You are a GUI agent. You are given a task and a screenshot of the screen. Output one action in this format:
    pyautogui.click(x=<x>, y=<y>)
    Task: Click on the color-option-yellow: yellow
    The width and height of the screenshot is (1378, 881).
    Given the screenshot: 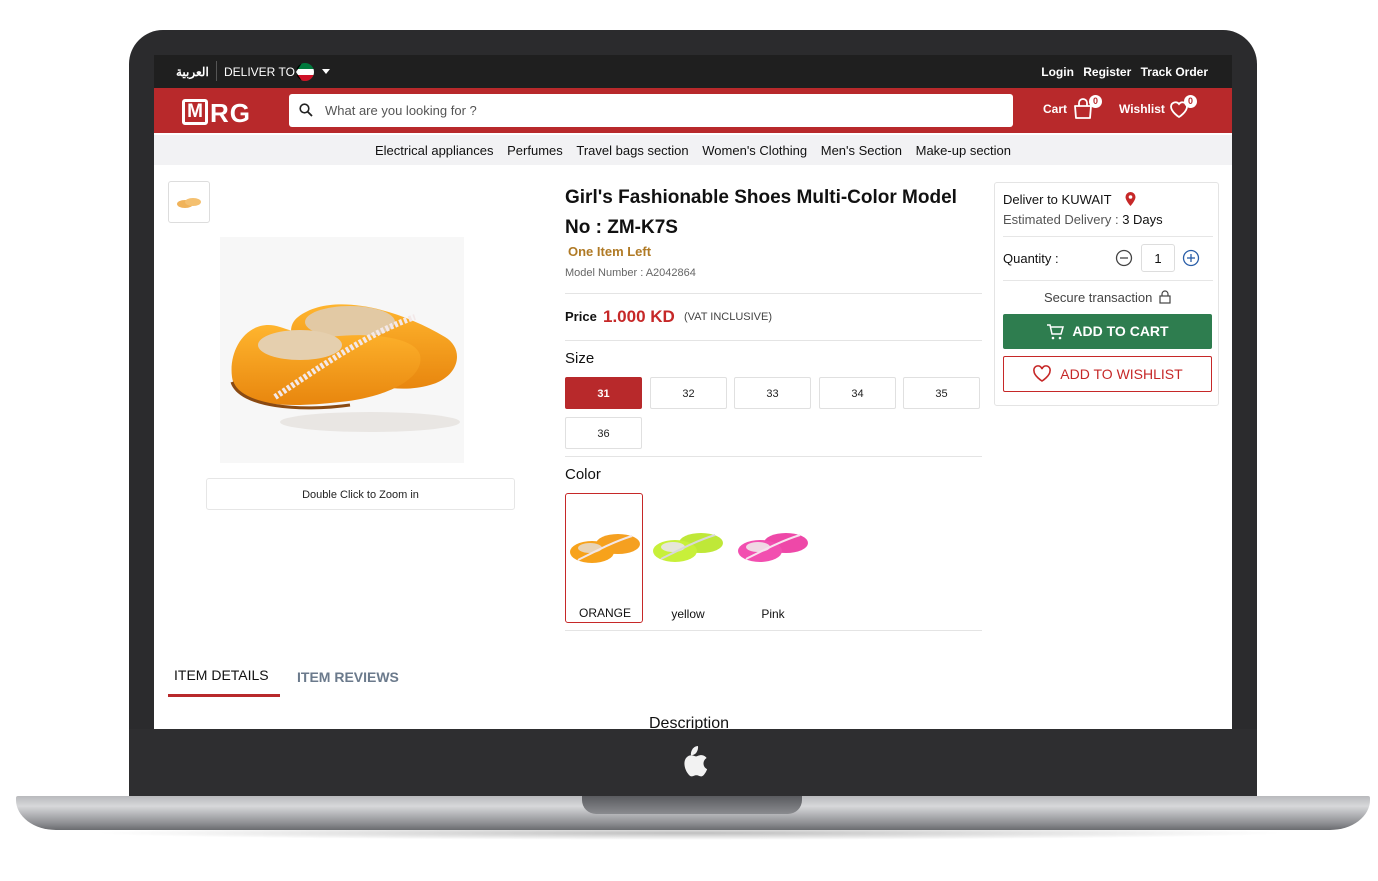 What is the action you would take?
    pyautogui.click(x=688, y=558)
    